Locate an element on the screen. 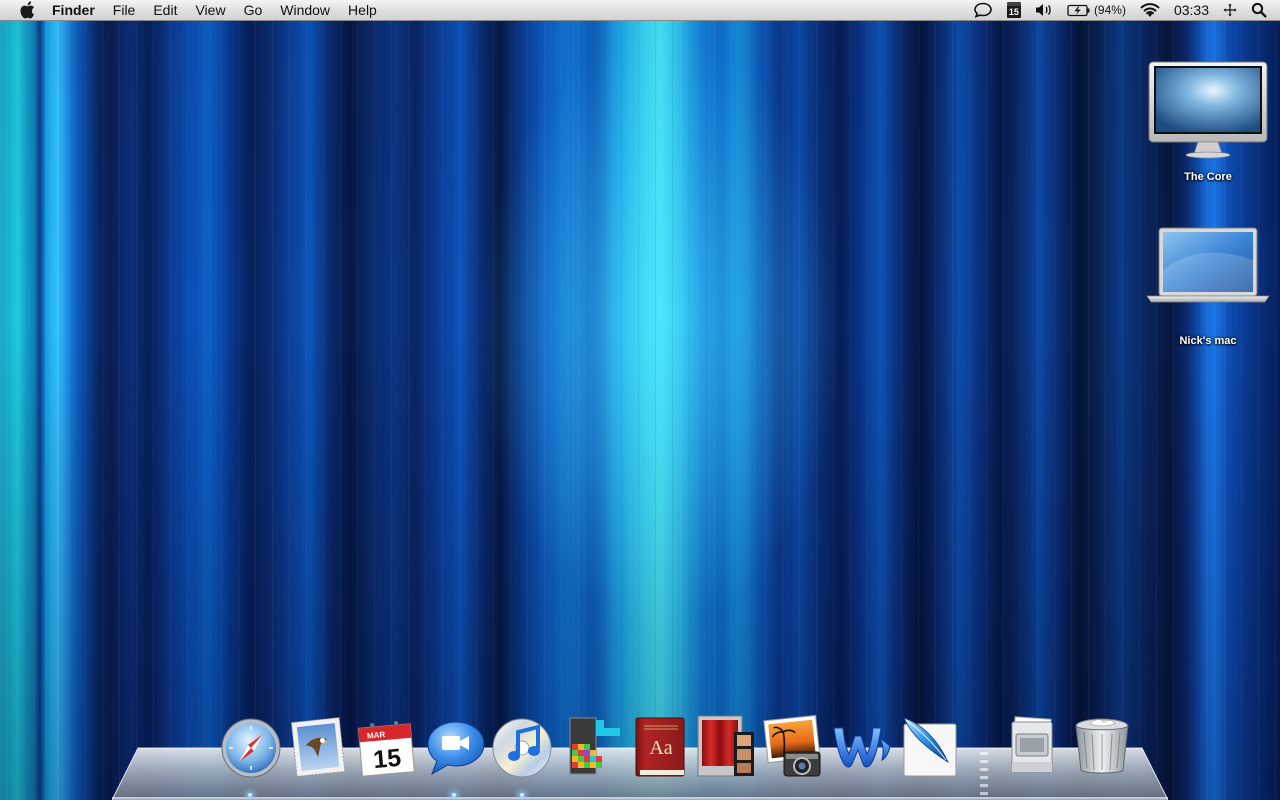  trash-can-icon is located at coordinates (1102, 746).